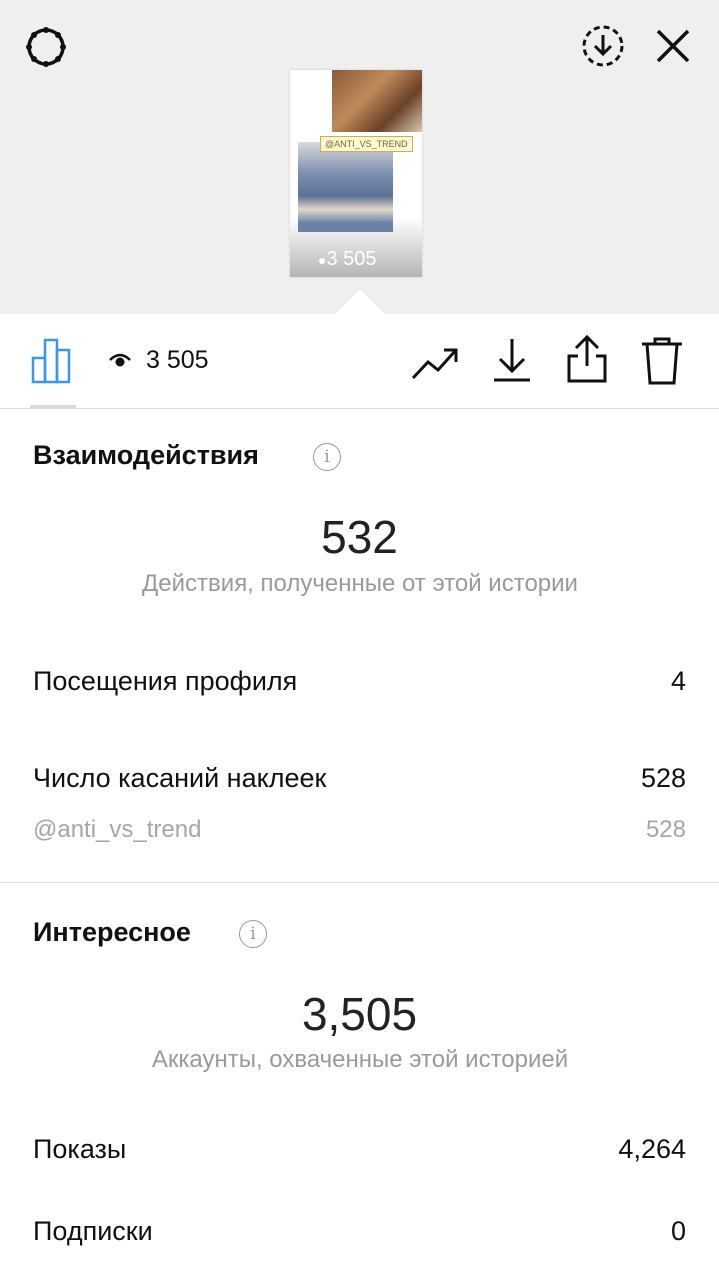 Image resolution: width=719 pixels, height=1280 pixels. What do you see at coordinates (663, 778) in the screenshot?
I see `sticker-taps-value: 528` at bounding box center [663, 778].